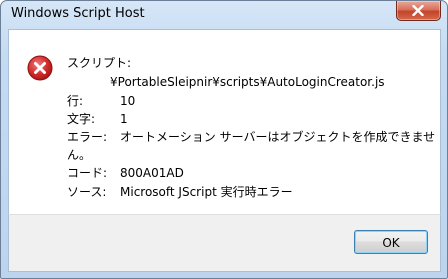 This screenshot has width=448, height=279. Describe the element at coordinates (124, 119) in the screenshot. I see `char-value: 1` at that location.